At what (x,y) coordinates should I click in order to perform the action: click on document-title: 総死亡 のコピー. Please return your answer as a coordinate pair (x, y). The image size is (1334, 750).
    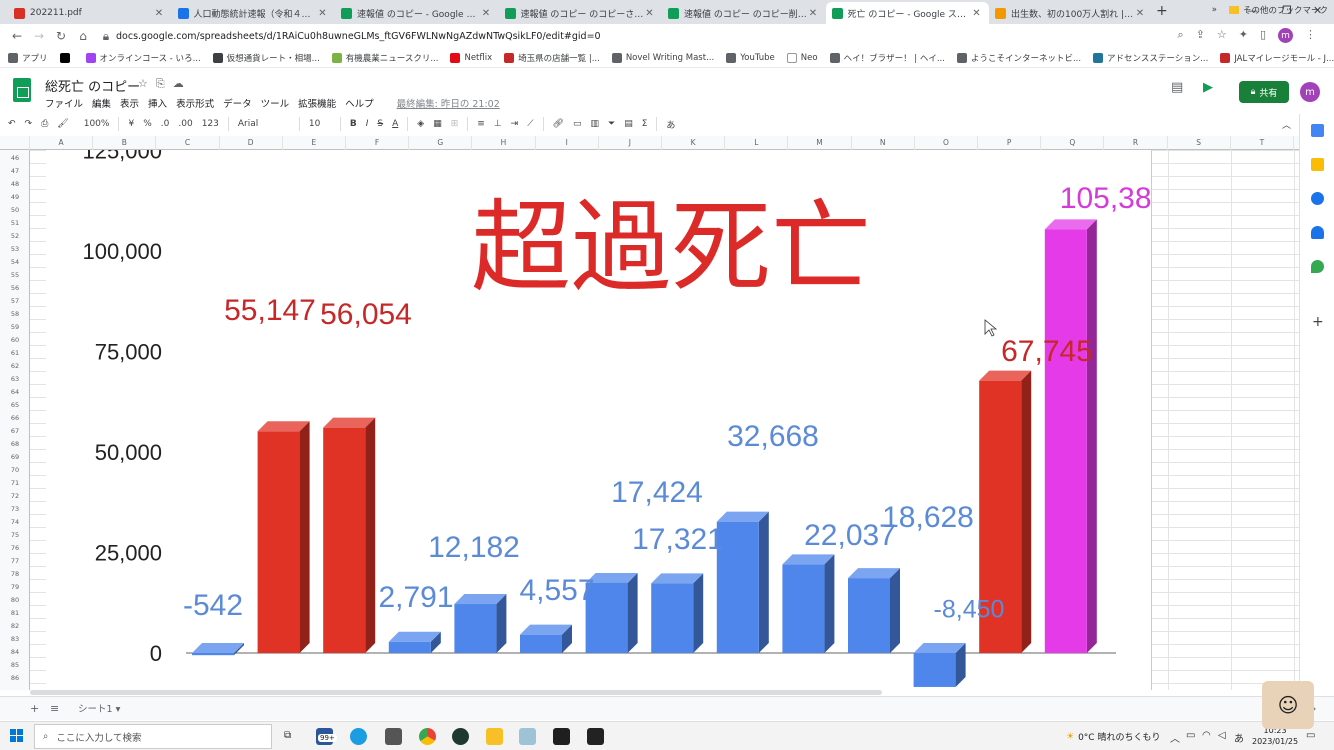
    Looking at the image, I should click on (92, 85).